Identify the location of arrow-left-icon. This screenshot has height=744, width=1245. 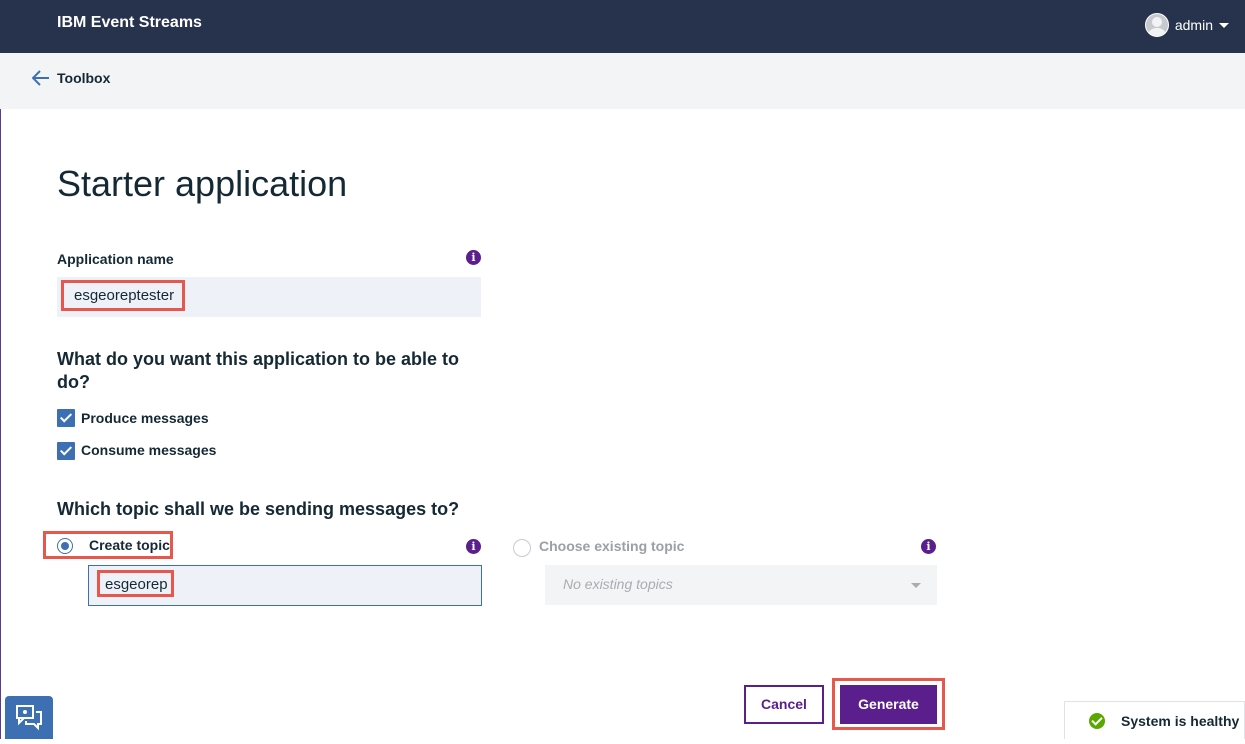
(40, 78).